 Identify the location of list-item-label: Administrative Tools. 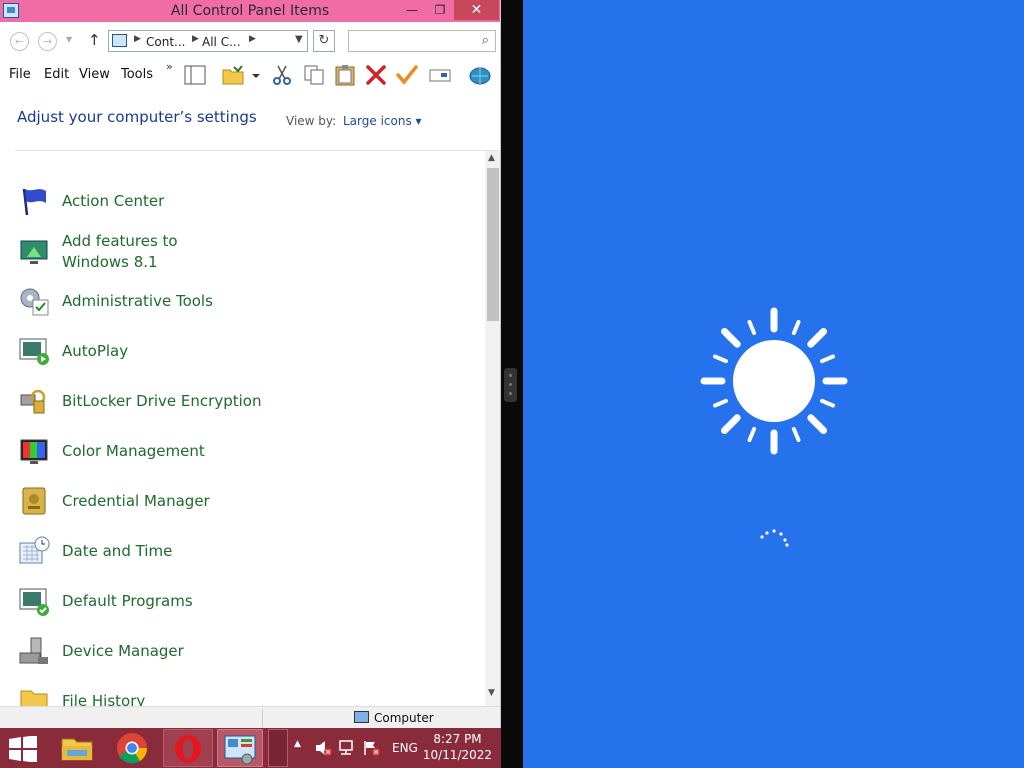
(137, 301).